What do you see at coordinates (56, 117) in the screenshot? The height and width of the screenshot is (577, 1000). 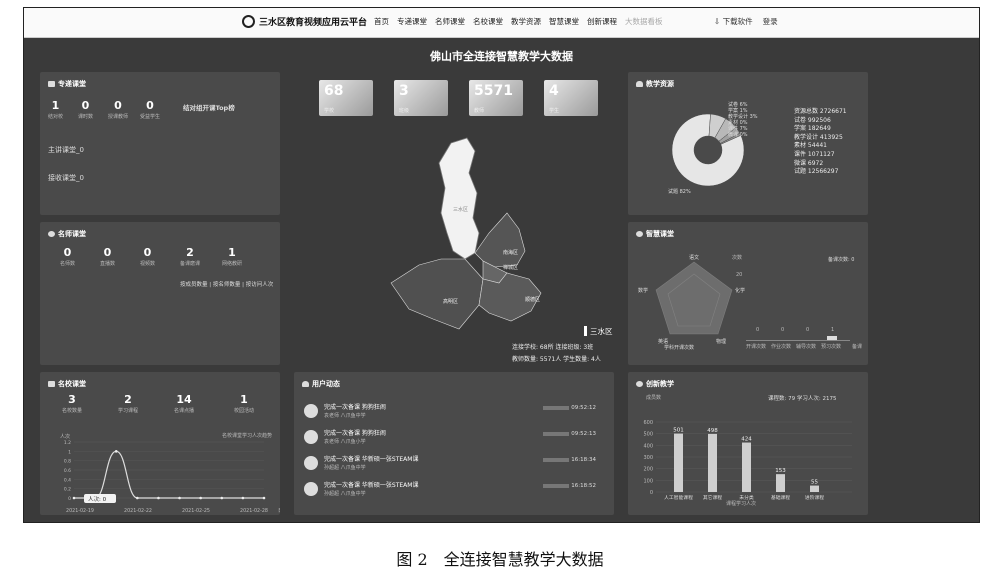 I see `stat-label: 结对校` at bounding box center [56, 117].